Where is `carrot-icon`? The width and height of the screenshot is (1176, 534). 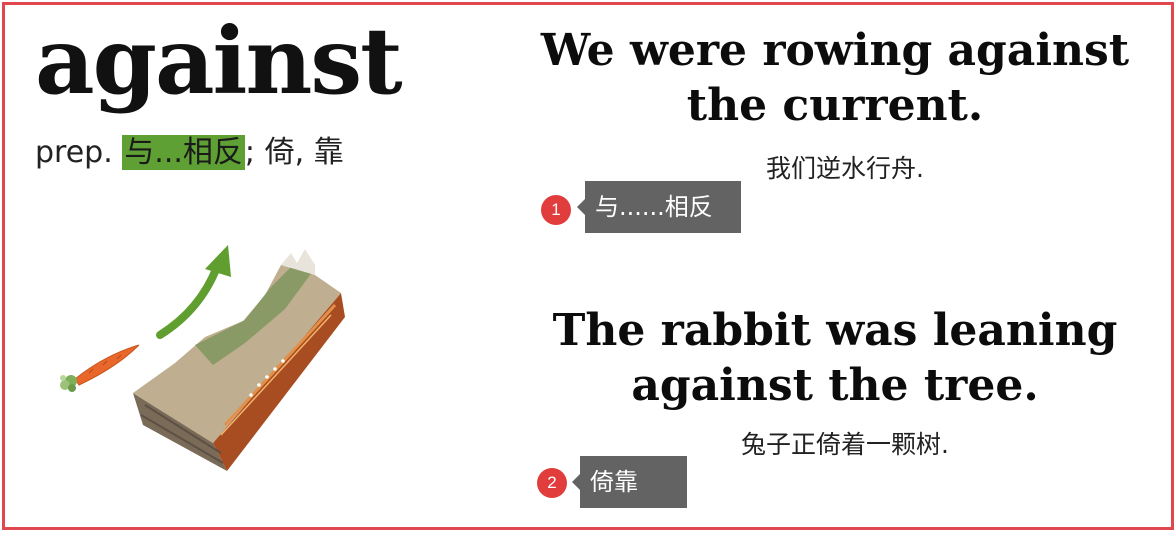 carrot-icon is located at coordinates (100, 368).